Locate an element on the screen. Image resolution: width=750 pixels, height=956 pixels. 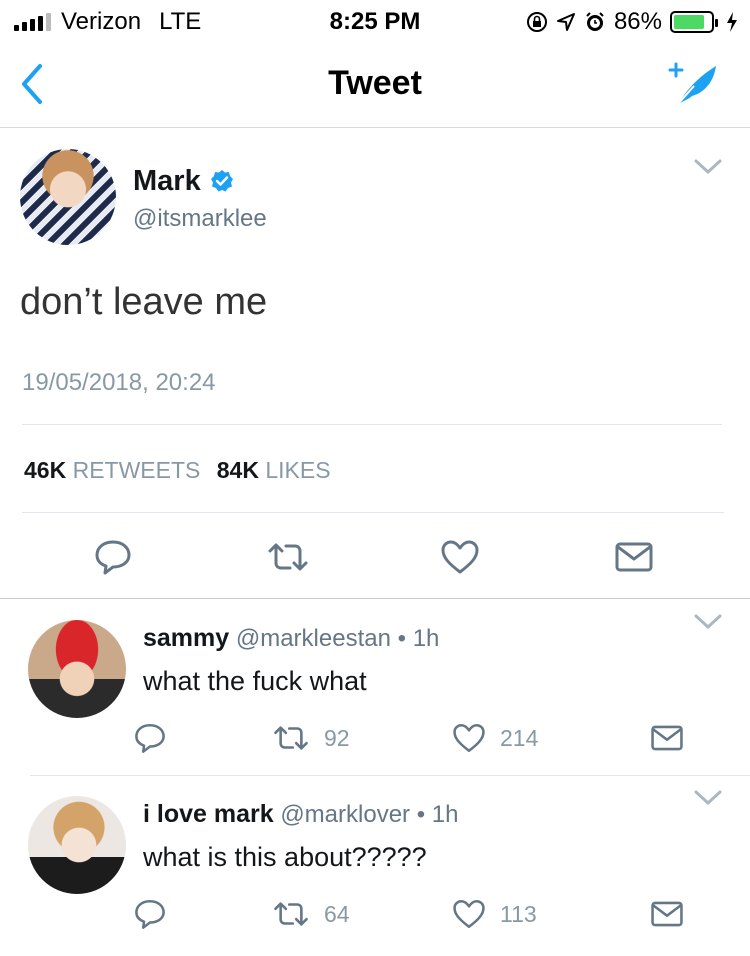
likes-label: LIKES is located at coordinates (297, 470).